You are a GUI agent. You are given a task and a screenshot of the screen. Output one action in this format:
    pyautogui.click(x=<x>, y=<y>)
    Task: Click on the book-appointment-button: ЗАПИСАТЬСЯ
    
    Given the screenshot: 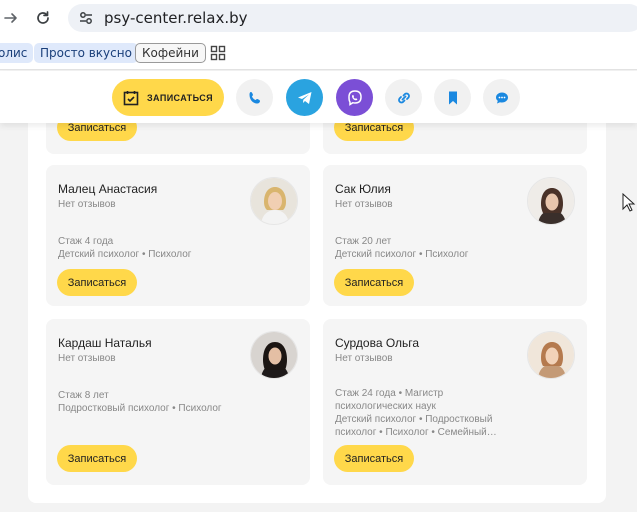 What is the action you would take?
    pyautogui.click(x=168, y=97)
    